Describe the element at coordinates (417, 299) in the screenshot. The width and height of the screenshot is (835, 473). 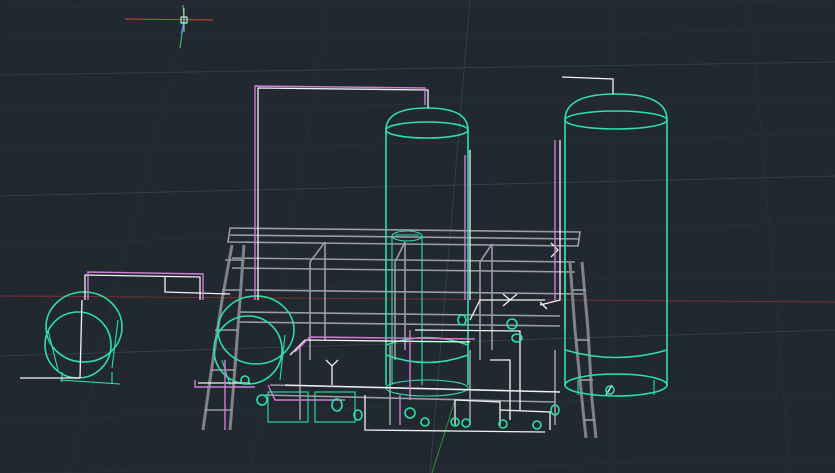
I see `wcs-x-axis-line` at that location.